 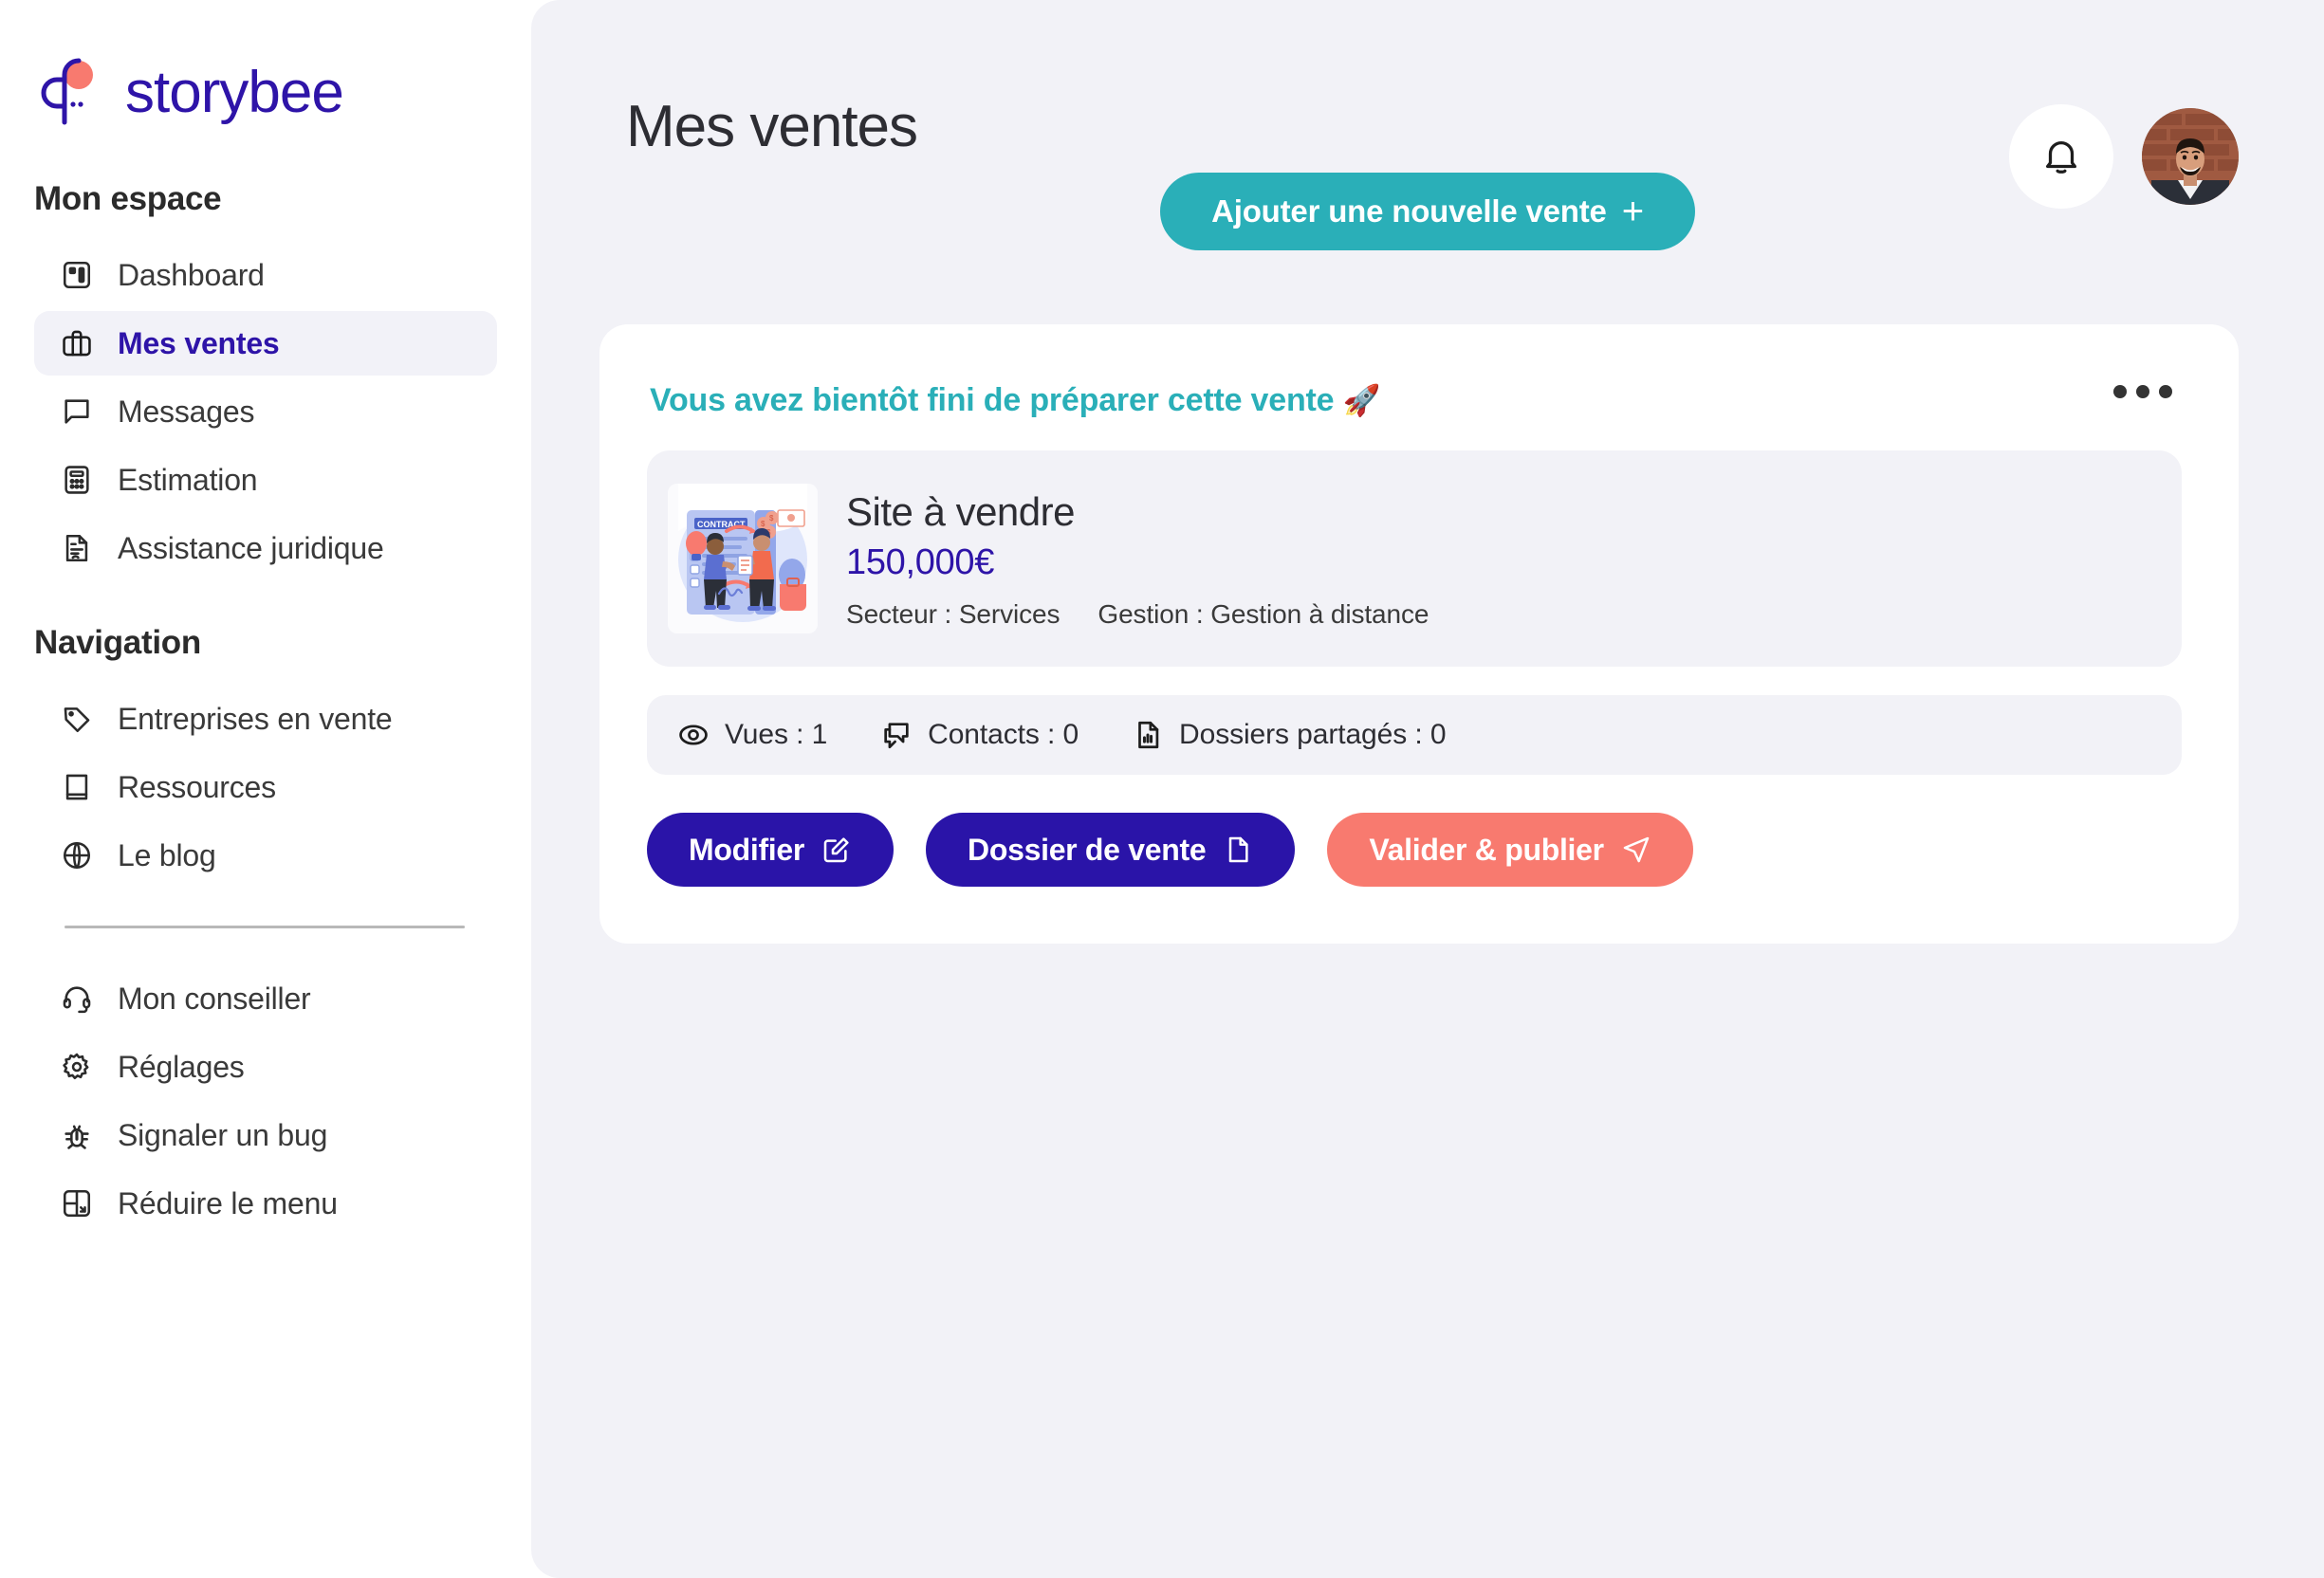 What do you see at coordinates (265, 855) in the screenshot?
I see `sidebar-item-le-blog: Le blog` at bounding box center [265, 855].